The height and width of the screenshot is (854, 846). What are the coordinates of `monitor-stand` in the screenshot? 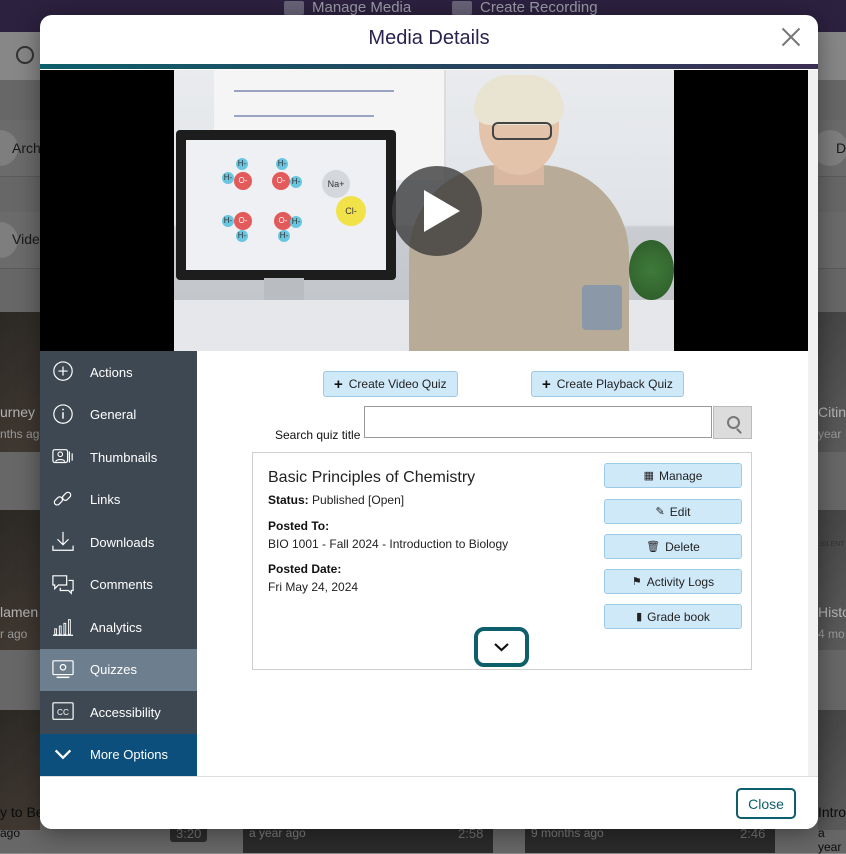 It's located at (284, 289).